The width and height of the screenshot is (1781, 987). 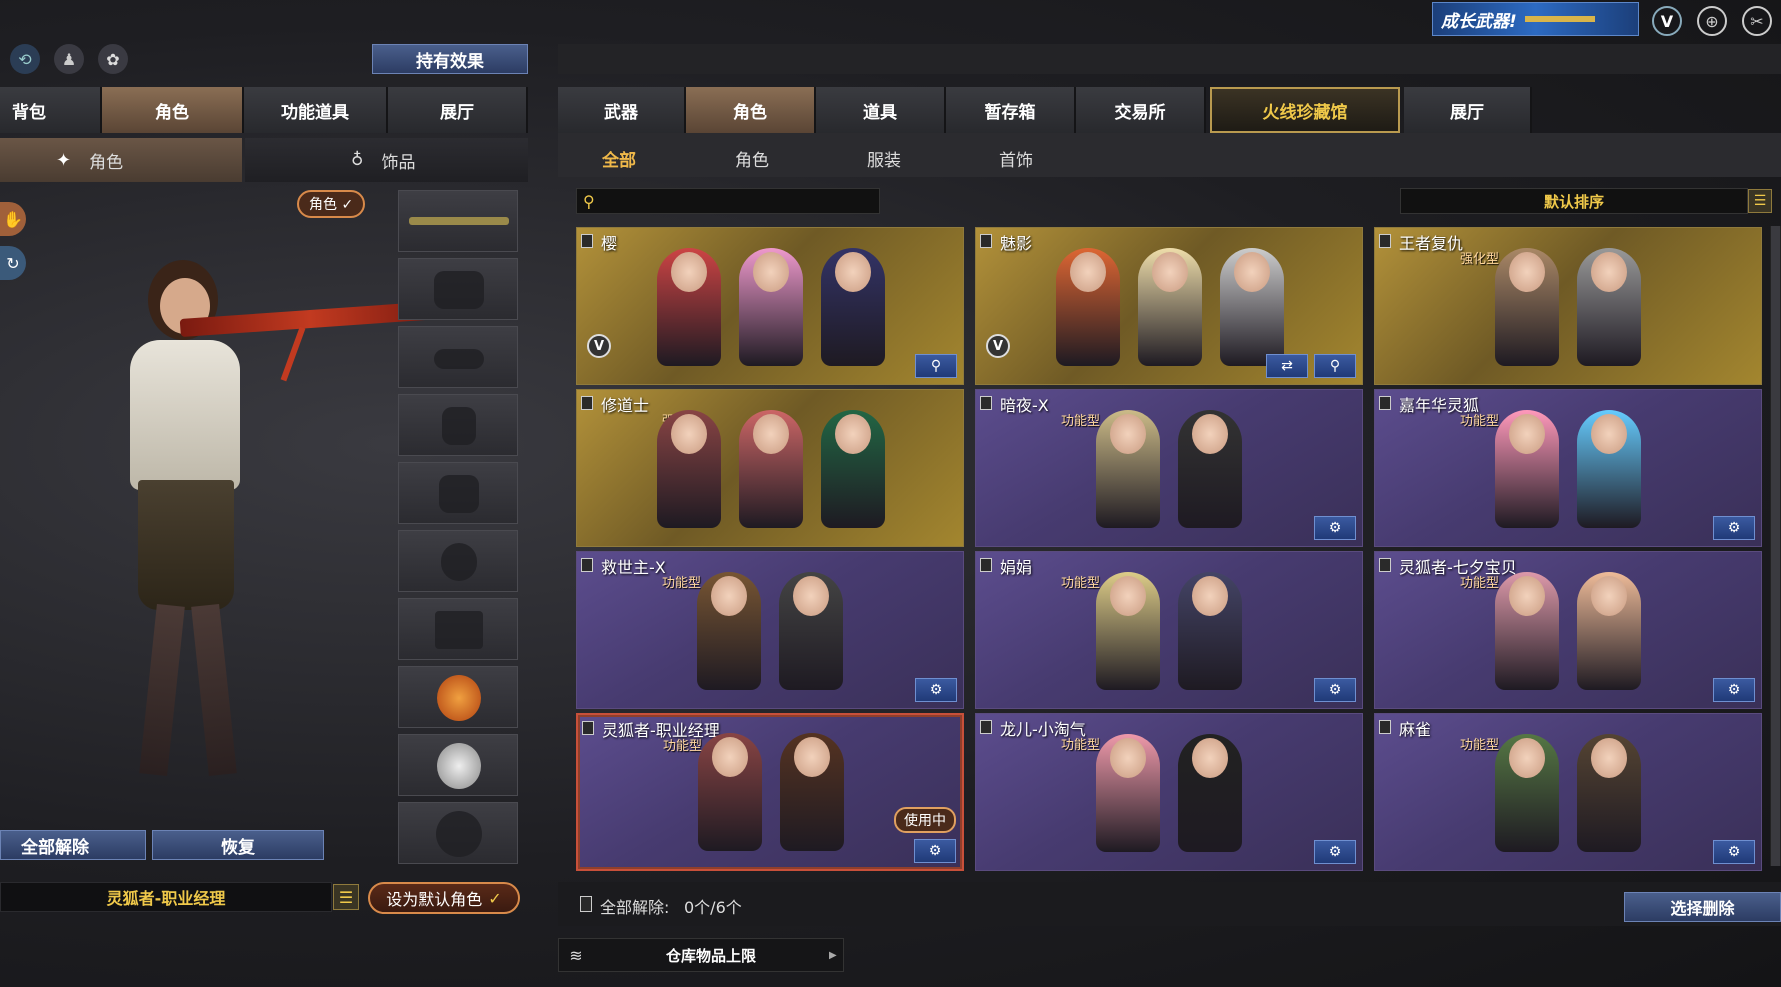 What do you see at coordinates (458, 697) in the screenshot?
I see `slot-dragon-accessory` at bounding box center [458, 697].